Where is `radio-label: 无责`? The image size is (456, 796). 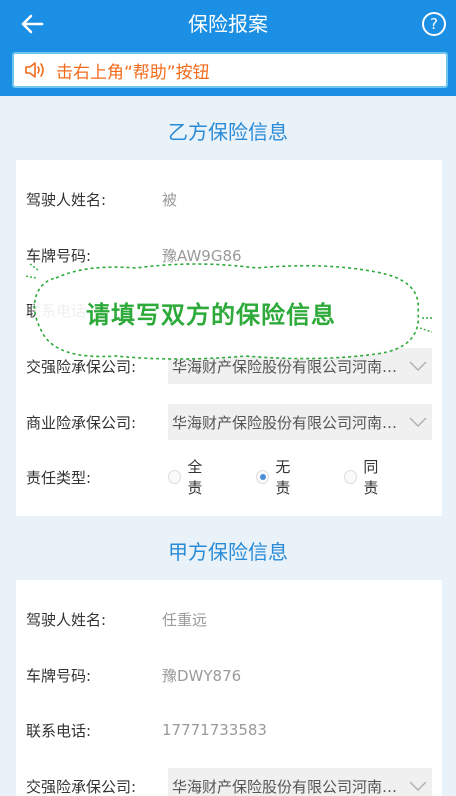
radio-label: 无责 is located at coordinates (283, 477).